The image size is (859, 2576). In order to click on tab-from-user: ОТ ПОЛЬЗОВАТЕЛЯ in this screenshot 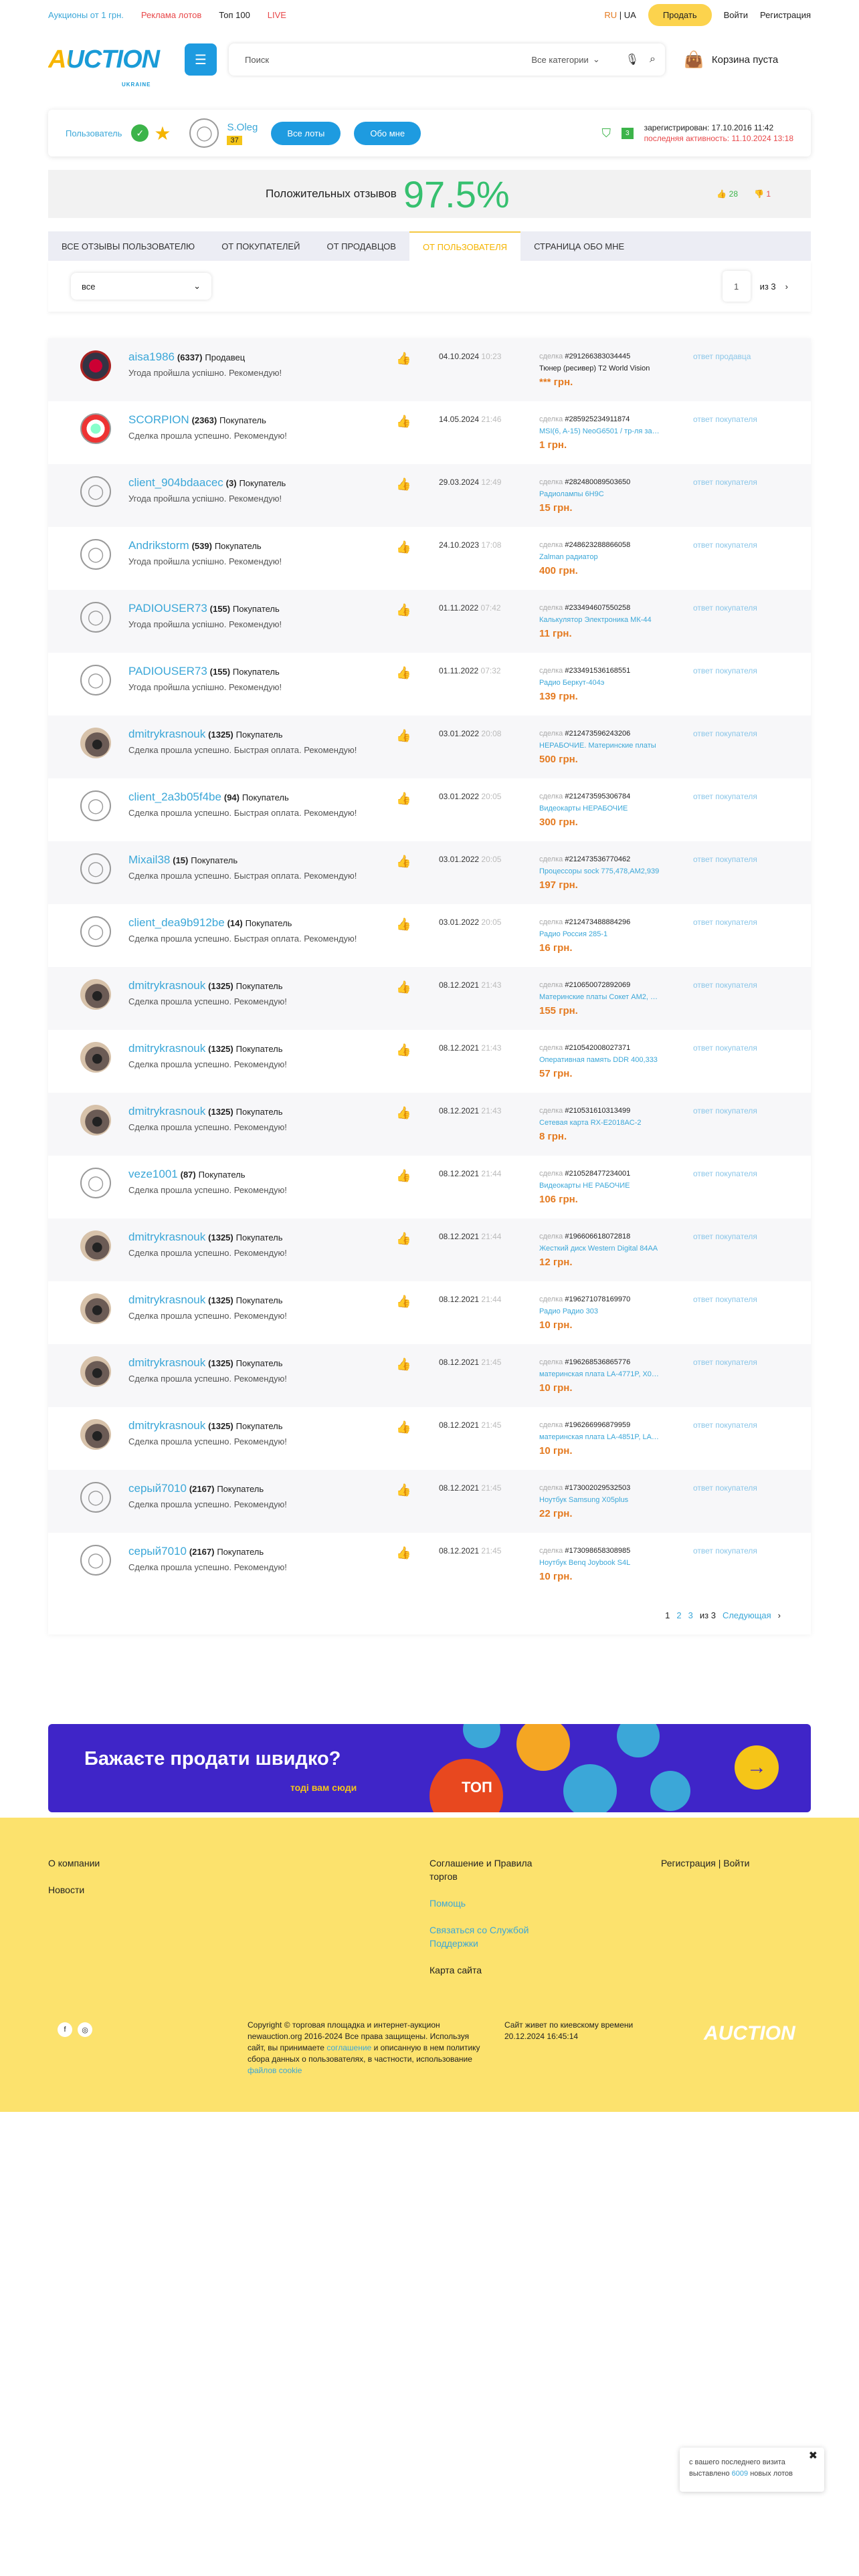, I will do `click(465, 246)`.